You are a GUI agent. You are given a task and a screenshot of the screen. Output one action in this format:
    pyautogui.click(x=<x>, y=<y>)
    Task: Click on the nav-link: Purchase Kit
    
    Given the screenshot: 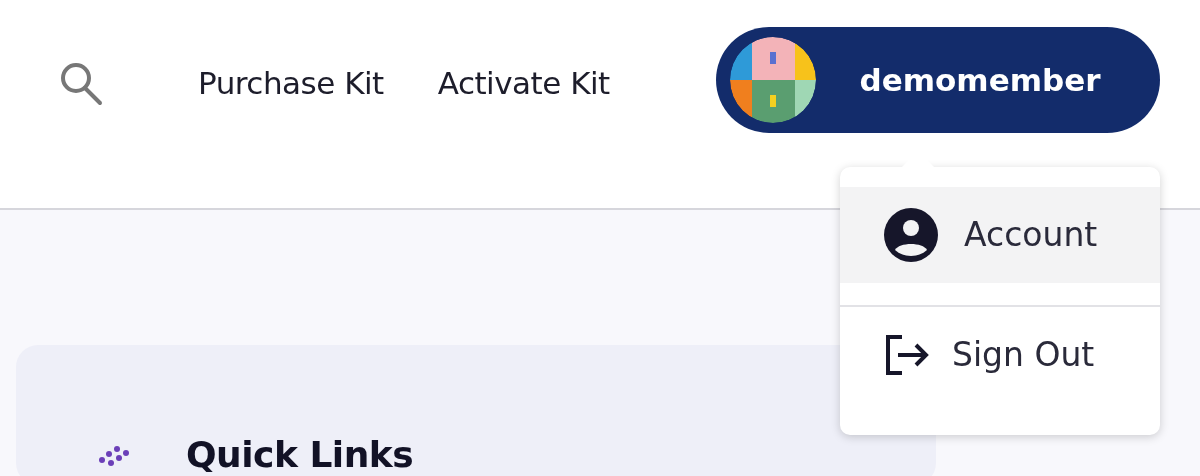 What is the action you would take?
    pyautogui.click(x=291, y=83)
    